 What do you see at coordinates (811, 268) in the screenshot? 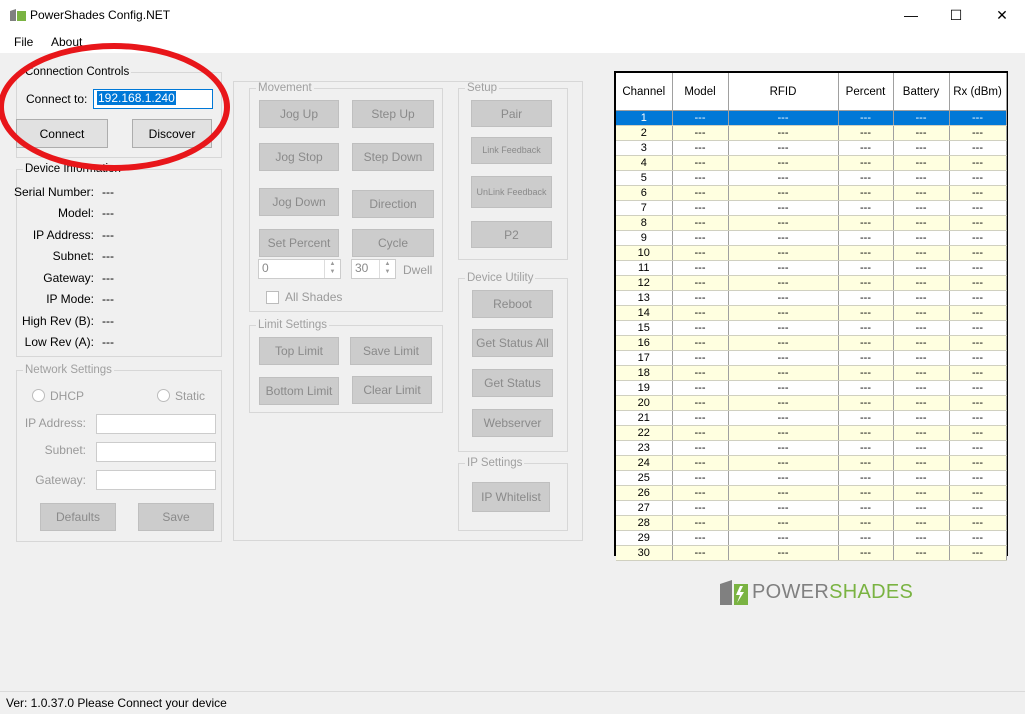
I see `table-row: 11 --- --- --- --- ---` at bounding box center [811, 268].